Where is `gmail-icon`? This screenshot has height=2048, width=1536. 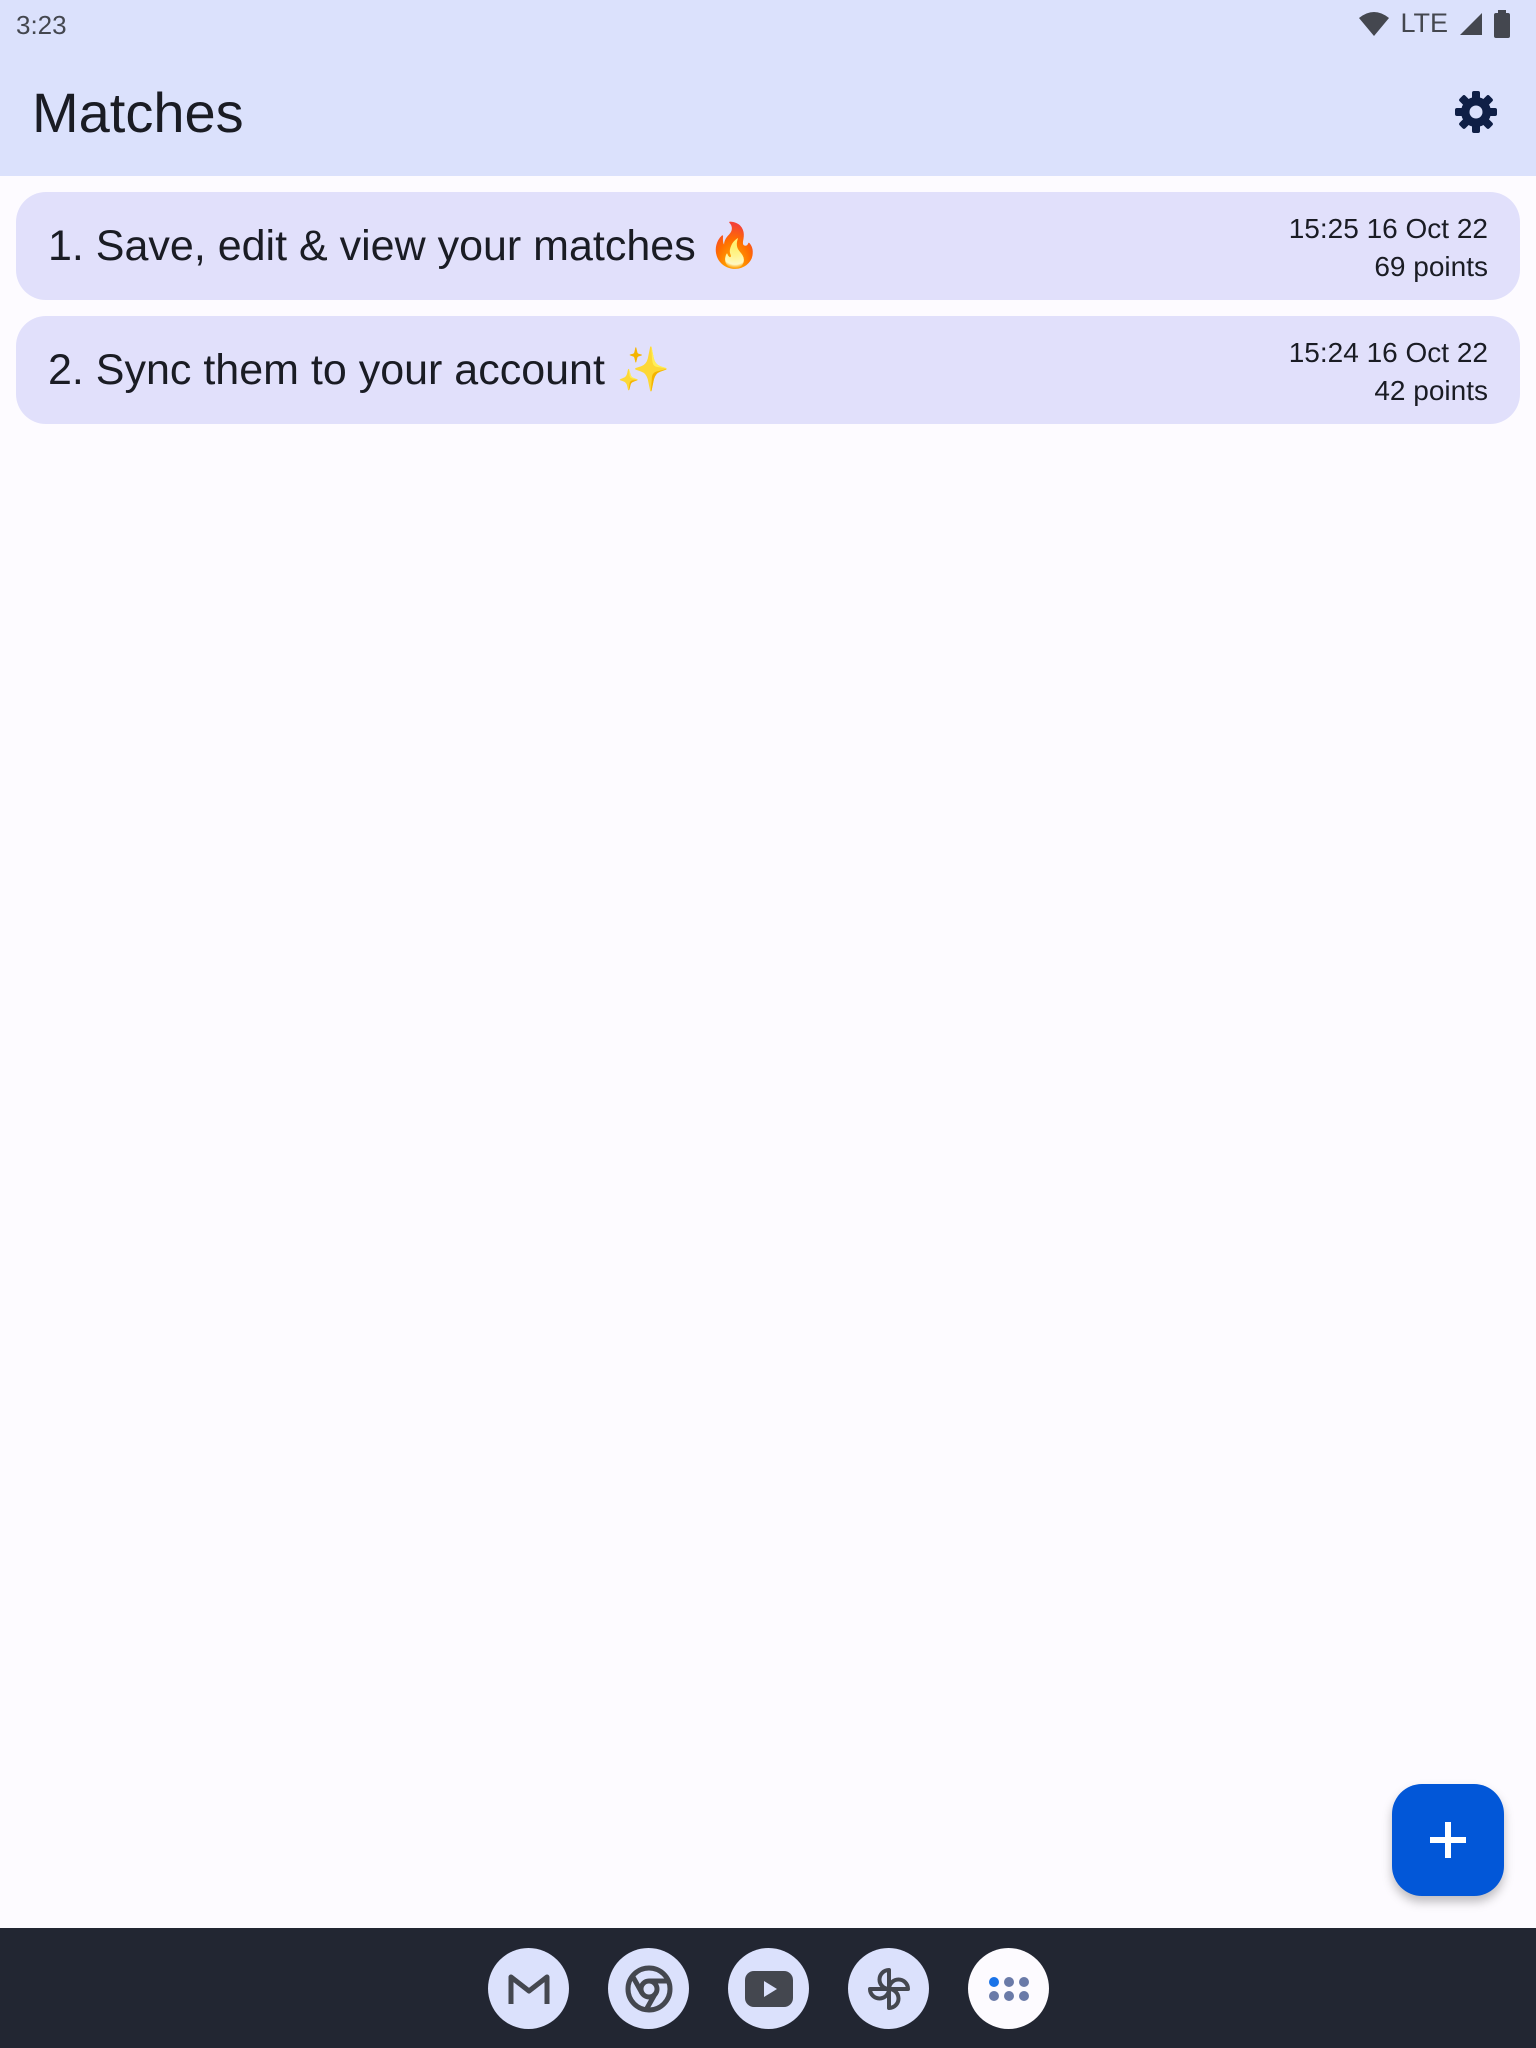 gmail-icon is located at coordinates (528, 1989).